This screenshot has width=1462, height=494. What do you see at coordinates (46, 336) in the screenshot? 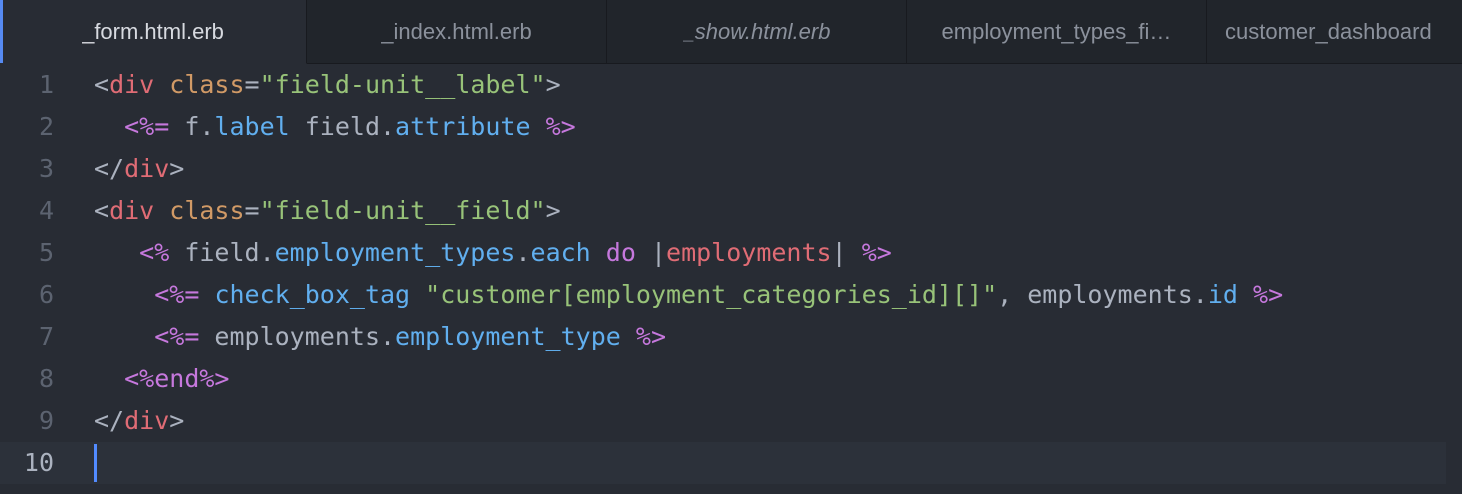
I see `line-number: 7` at bounding box center [46, 336].